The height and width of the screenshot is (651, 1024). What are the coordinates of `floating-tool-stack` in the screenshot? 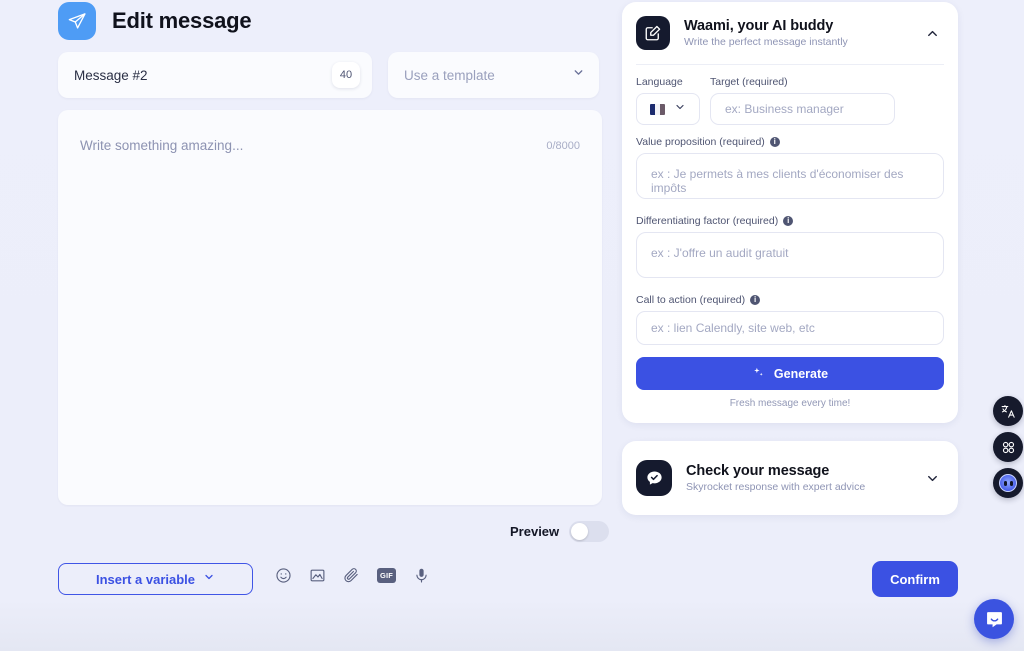 It's located at (1008, 447).